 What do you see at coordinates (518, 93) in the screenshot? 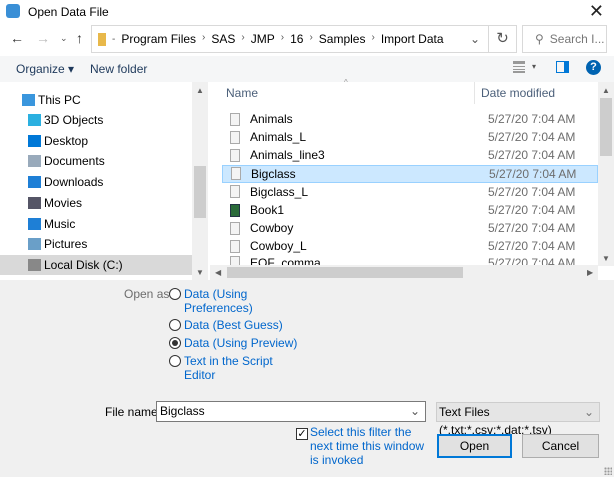
I see `column-header-date: Date modified` at bounding box center [518, 93].